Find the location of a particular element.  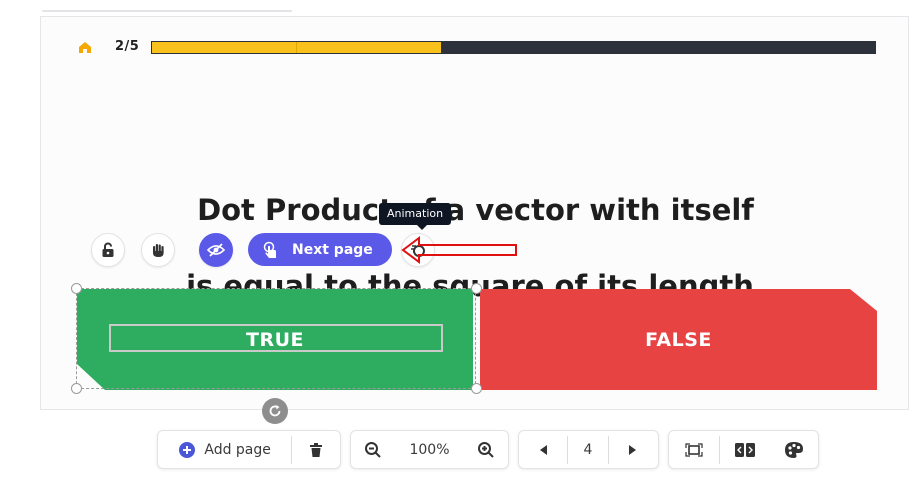

rotate-icon is located at coordinates (275, 411).